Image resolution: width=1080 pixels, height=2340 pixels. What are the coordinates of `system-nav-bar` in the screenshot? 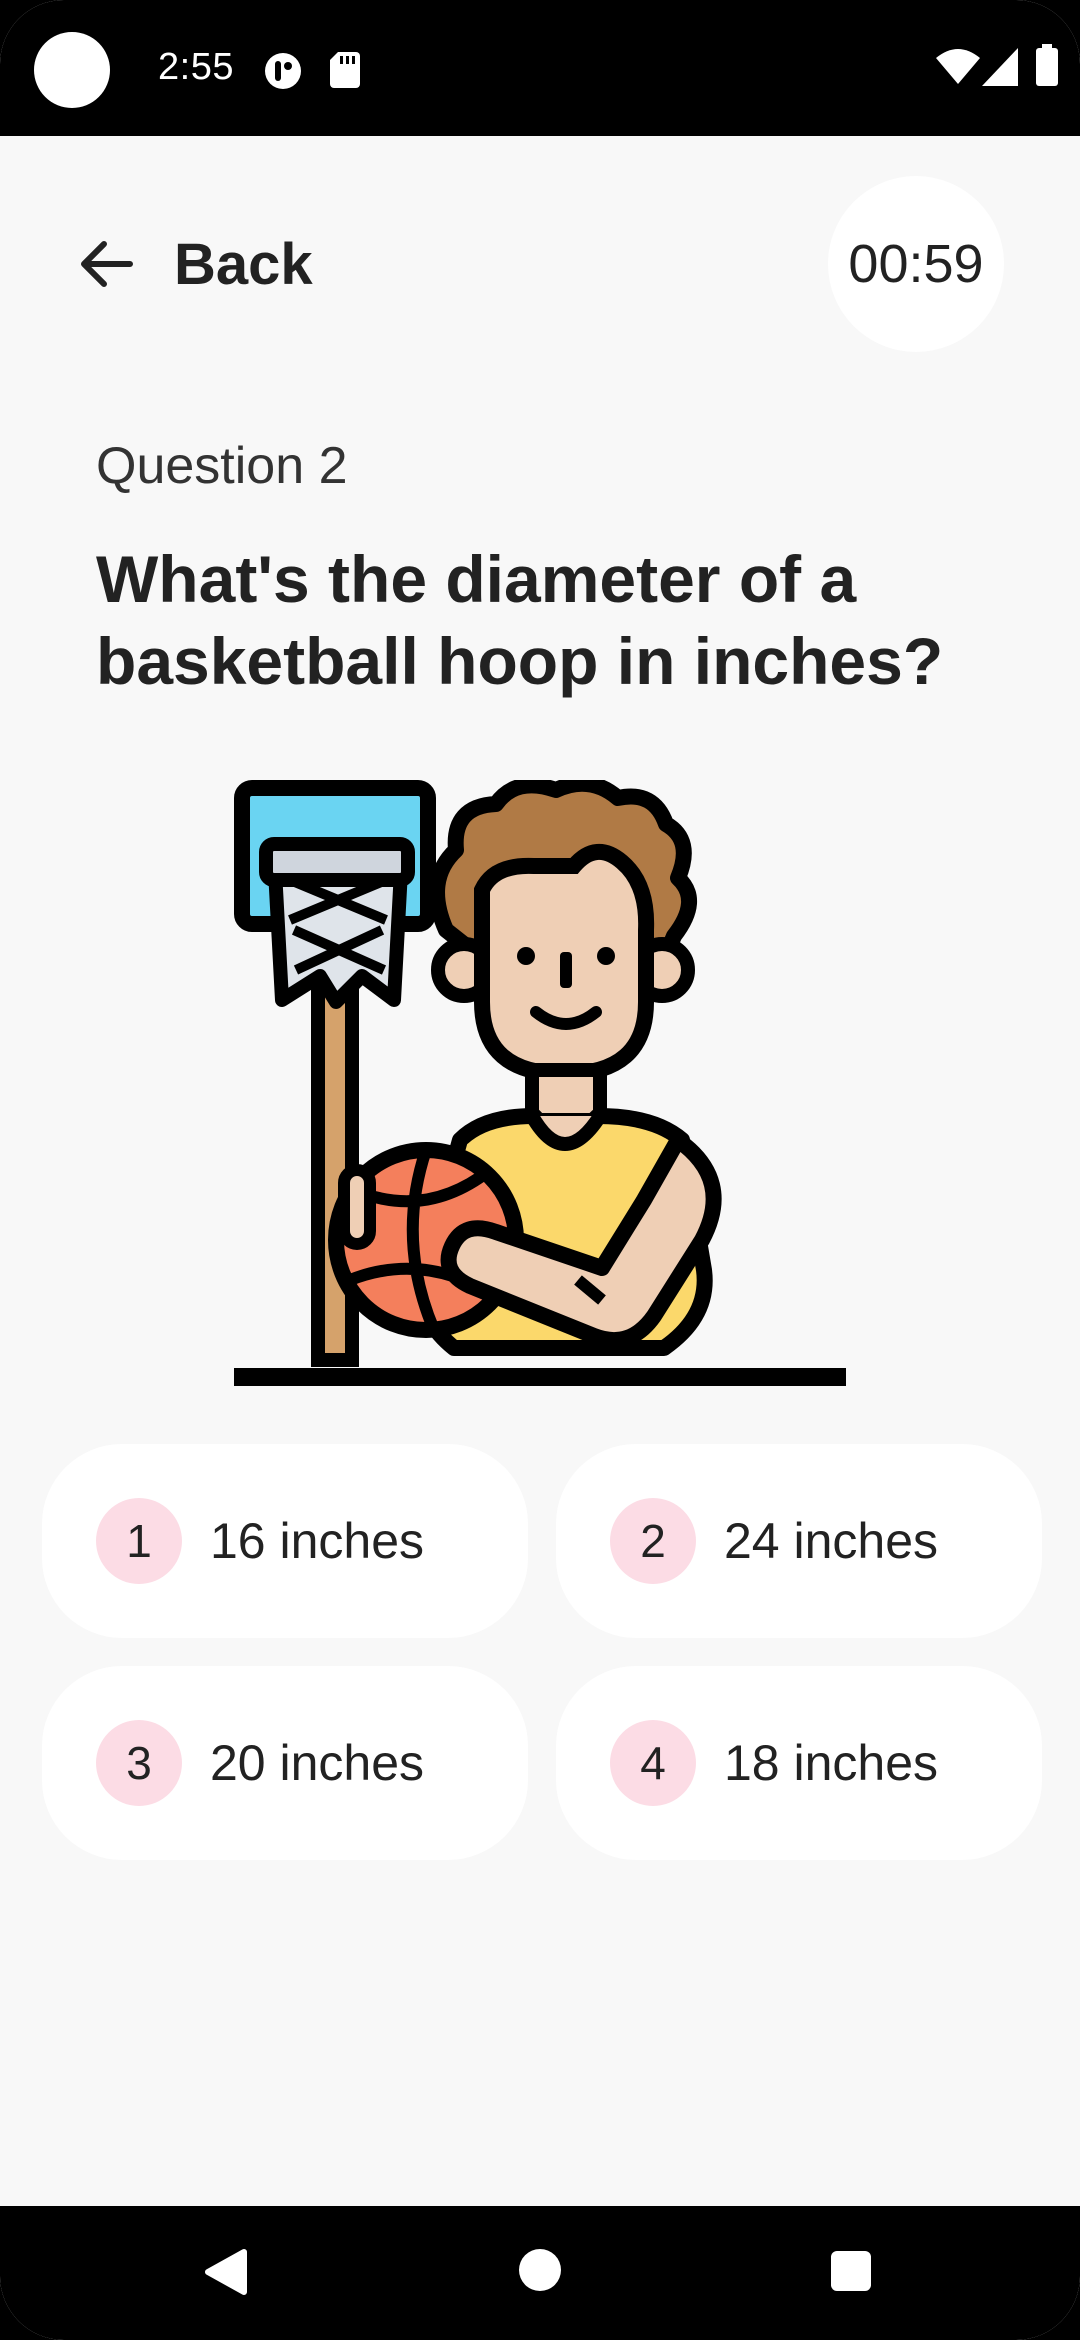 It's located at (540, 2273).